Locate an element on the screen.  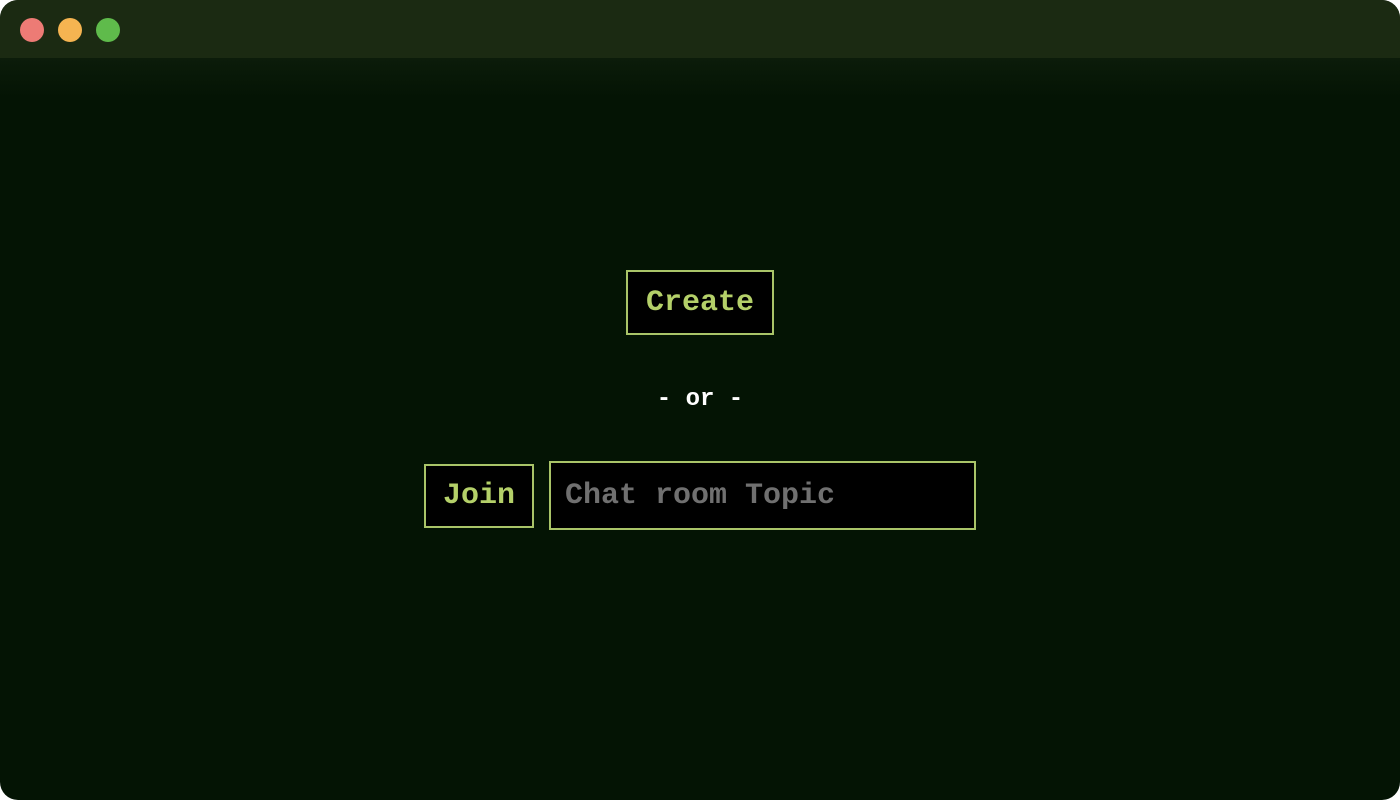
or-divider-text: - or - is located at coordinates (700, 399).